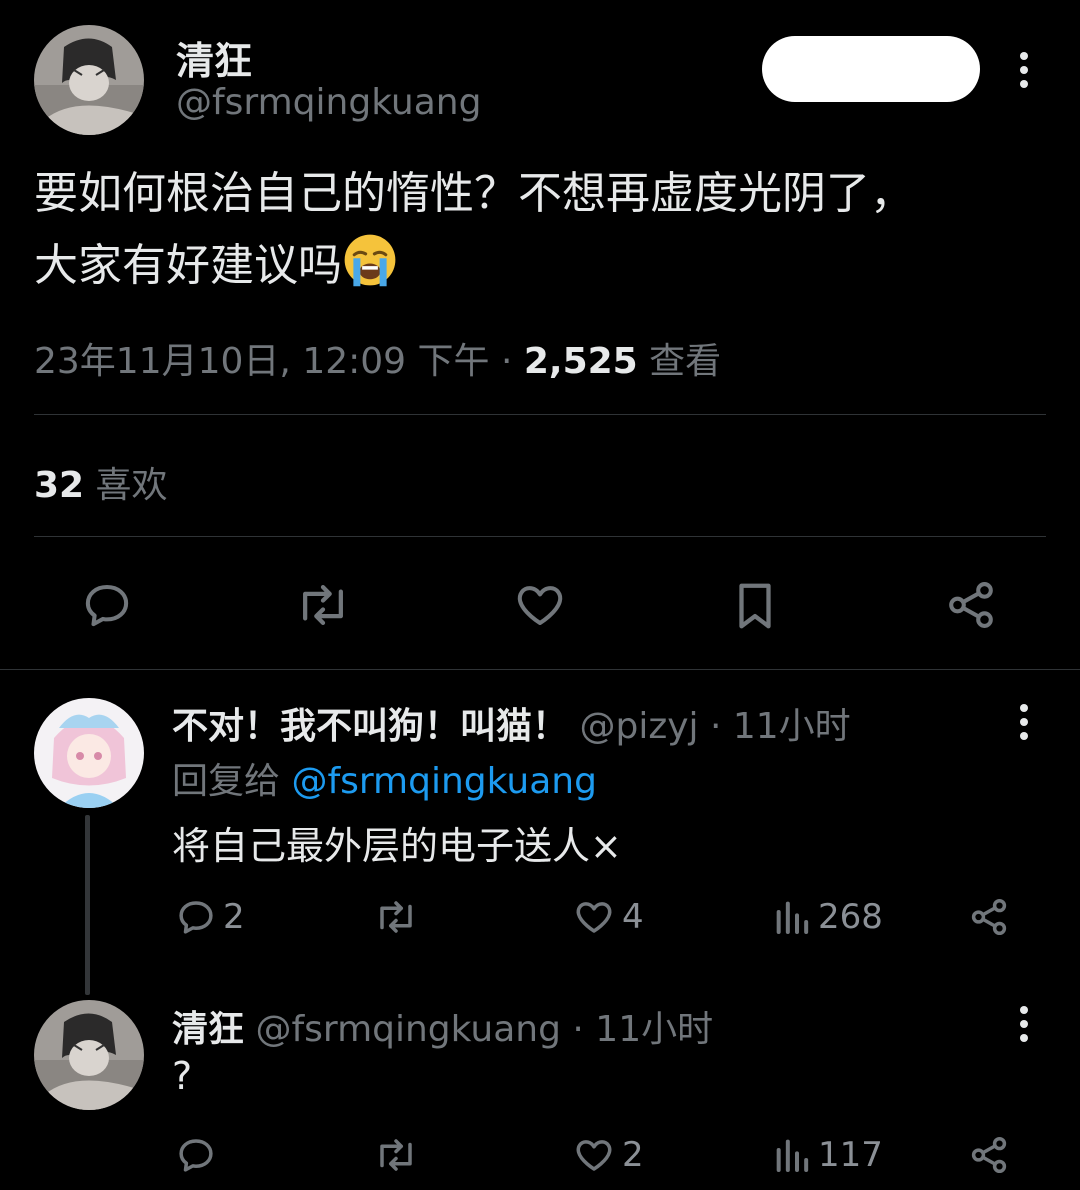  I want to click on likes-summary: 32 喜欢, so click(101, 482).